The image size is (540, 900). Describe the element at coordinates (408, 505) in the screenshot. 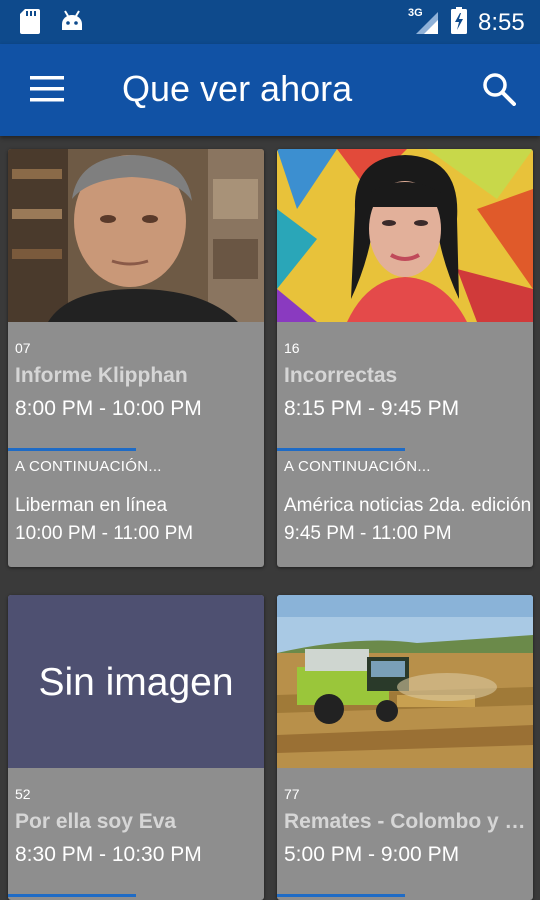

I see `next-program-title: América noticias 2da. edición` at that location.